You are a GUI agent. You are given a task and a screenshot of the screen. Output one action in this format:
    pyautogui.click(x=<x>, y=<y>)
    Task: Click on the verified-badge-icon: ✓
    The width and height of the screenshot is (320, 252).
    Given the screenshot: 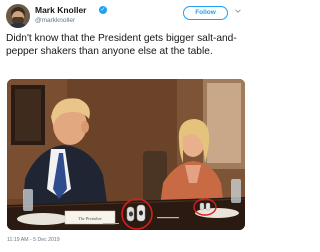 What is the action you would take?
    pyautogui.click(x=103, y=10)
    